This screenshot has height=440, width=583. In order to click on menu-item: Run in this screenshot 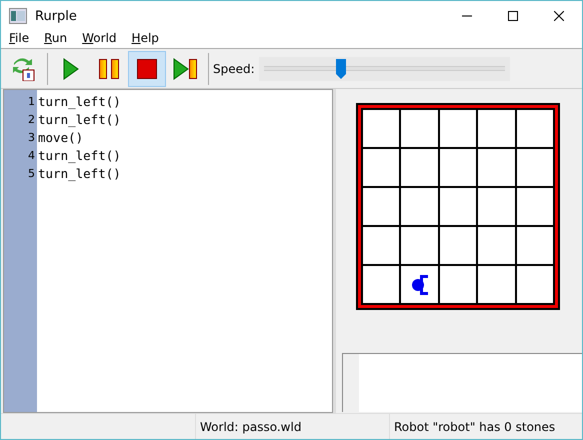, I will do `click(55, 39)`.